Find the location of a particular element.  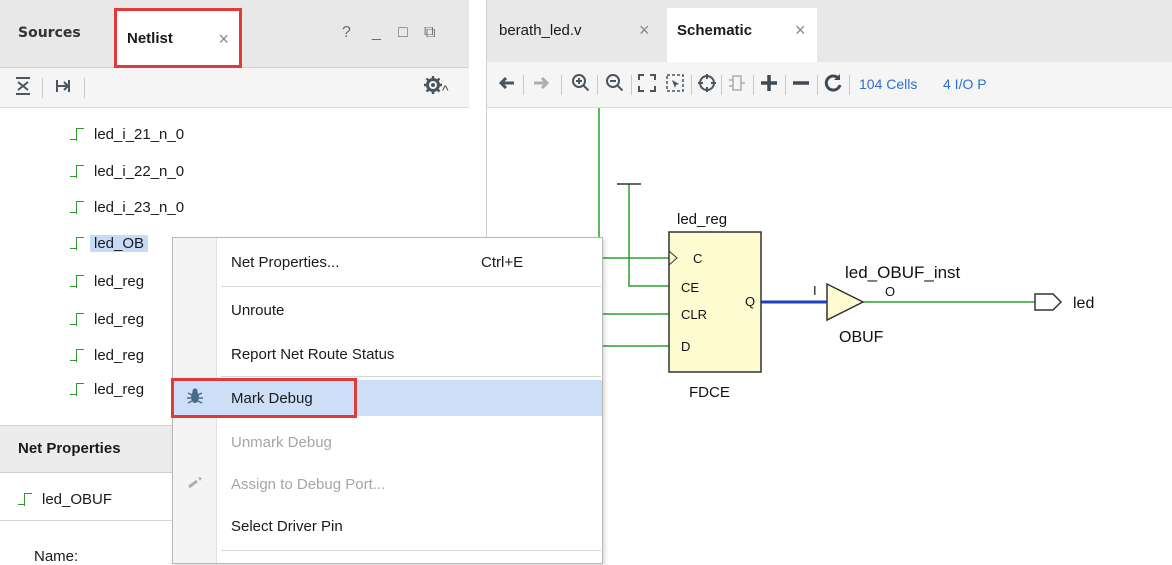

menu-item-label: Report Net Route Status is located at coordinates (313, 354).